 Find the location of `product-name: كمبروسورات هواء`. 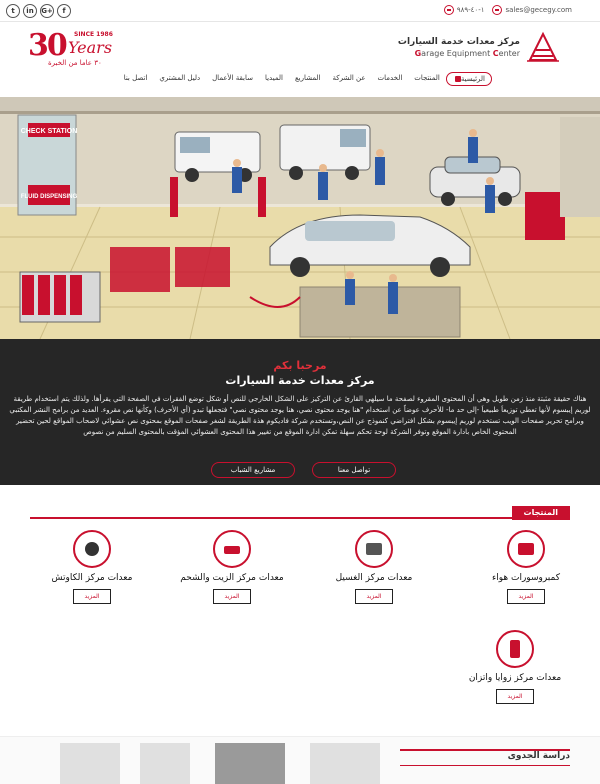

product-name: كمبروسورات هواء is located at coordinates (525, 578).